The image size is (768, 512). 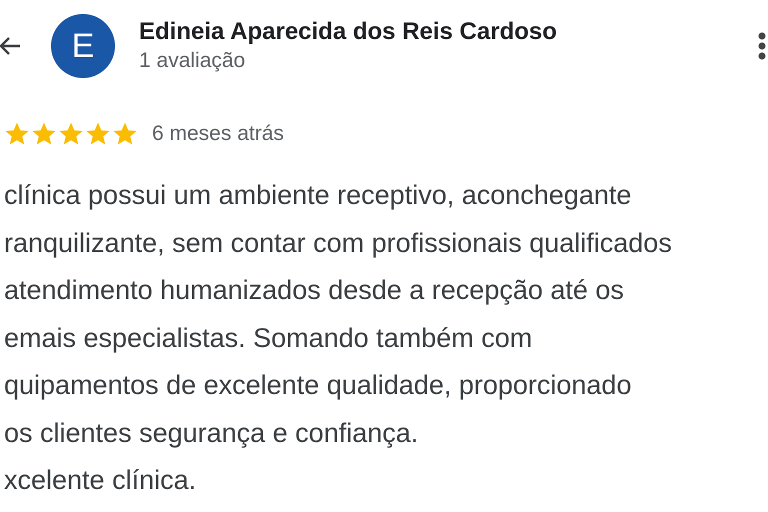 What do you see at coordinates (192, 61) in the screenshot?
I see `review-count: 1 avaliação` at bounding box center [192, 61].